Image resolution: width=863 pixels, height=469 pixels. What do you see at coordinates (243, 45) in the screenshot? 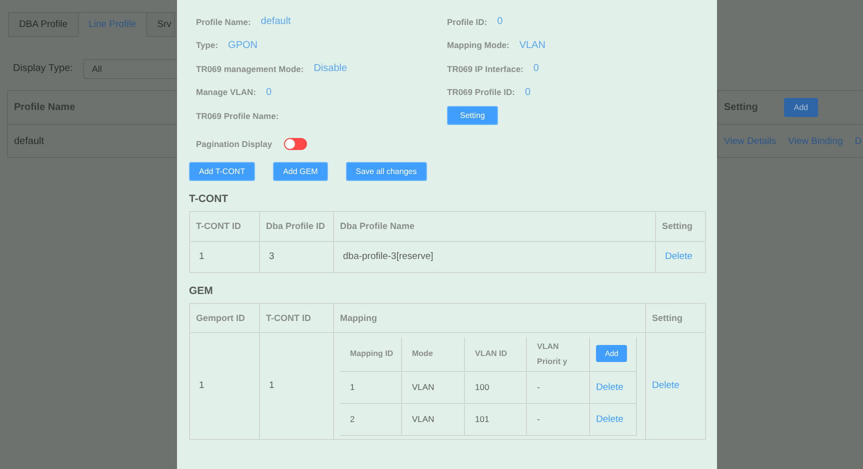
I see `field-value: GPON` at bounding box center [243, 45].